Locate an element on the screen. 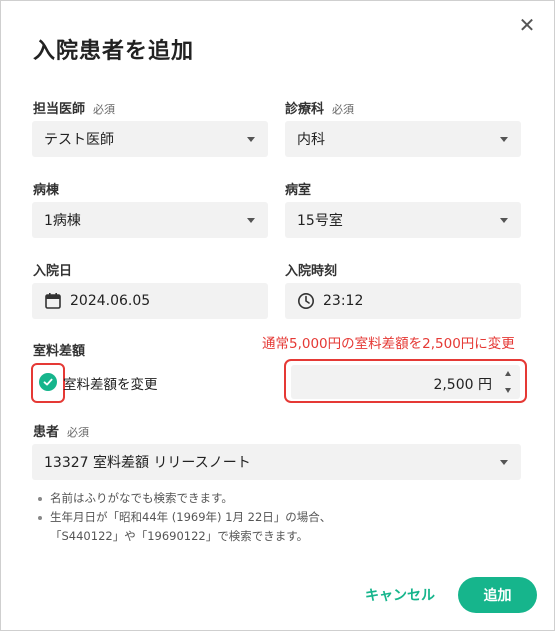 This screenshot has width=555, height=631. close-icon: ✕ is located at coordinates (527, 25).